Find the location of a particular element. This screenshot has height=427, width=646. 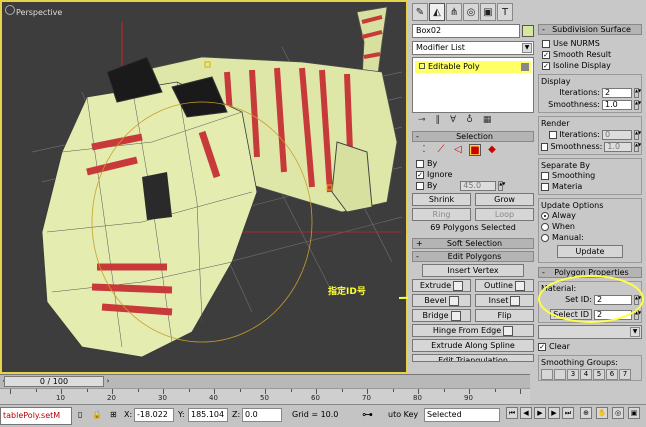

zoom-icon: ⊕ is located at coordinates (586, 413).